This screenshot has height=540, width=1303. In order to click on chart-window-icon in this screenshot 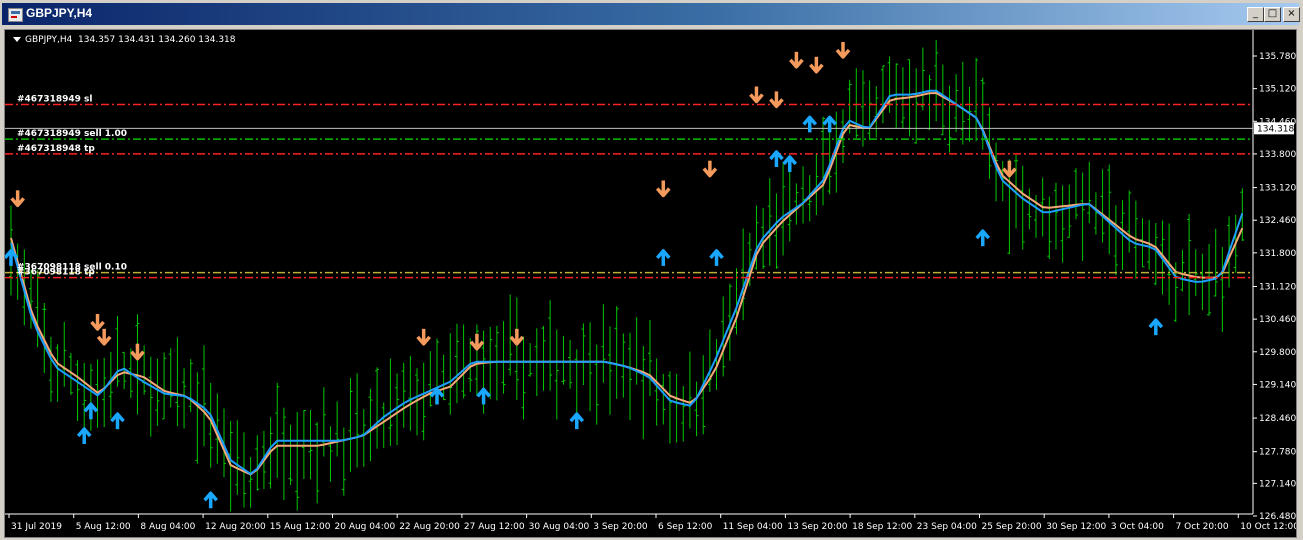, I will do `click(15, 15)`.